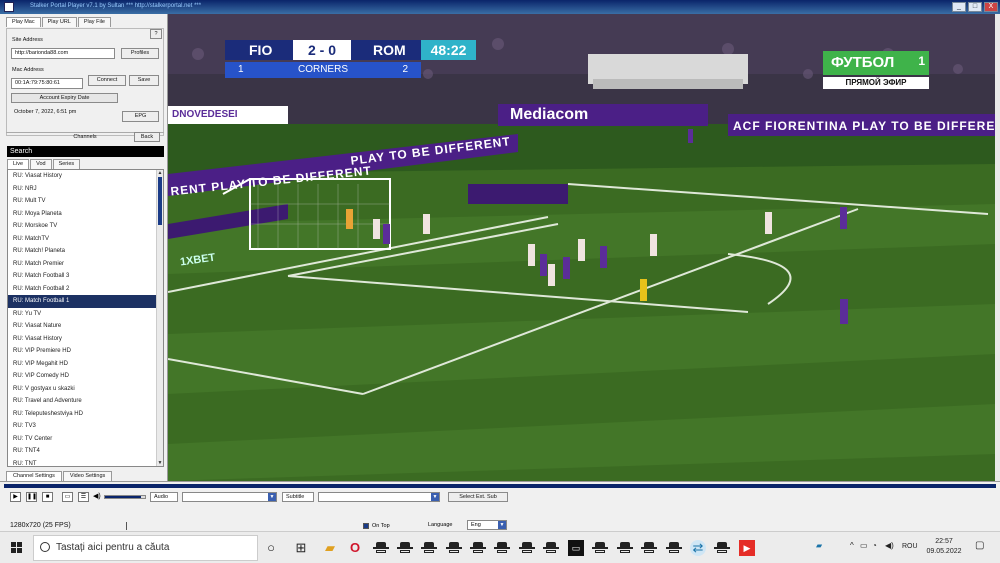 The height and width of the screenshot is (563, 1000). I want to click on task-view-icon: ○, so click(271, 548).